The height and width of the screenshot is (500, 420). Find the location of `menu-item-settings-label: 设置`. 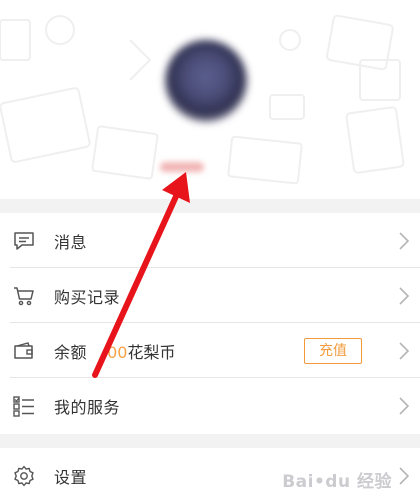

menu-item-settings-label: 设置 is located at coordinates (71, 477).